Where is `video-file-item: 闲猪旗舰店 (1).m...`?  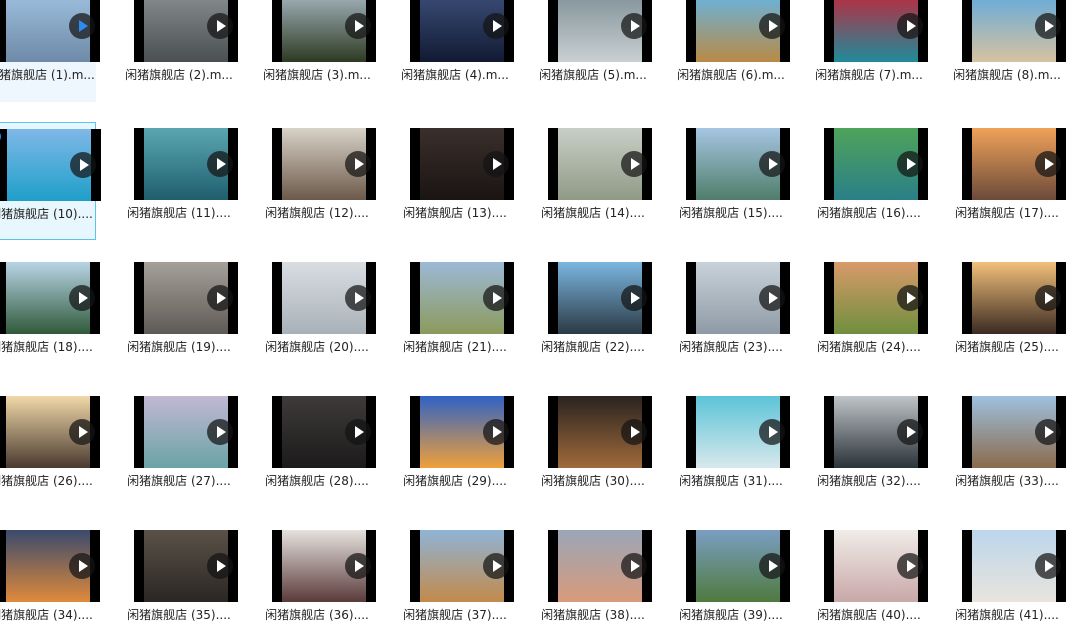
video-file-item: 闲猪旗舰店 (1).m... is located at coordinates (50, 51).